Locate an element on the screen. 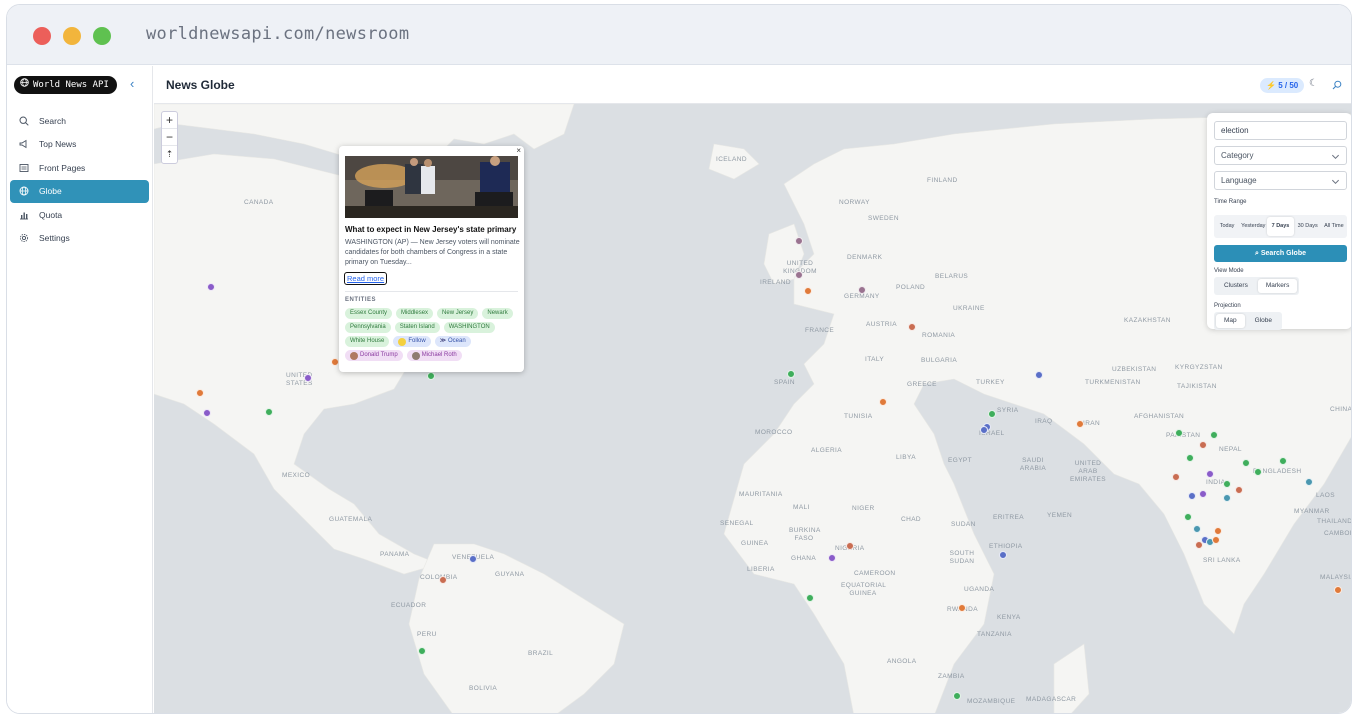 Image resolution: width=1356 pixels, height=714 pixels. quota-badge: ⚡ 5 / 50 is located at coordinates (1282, 85).